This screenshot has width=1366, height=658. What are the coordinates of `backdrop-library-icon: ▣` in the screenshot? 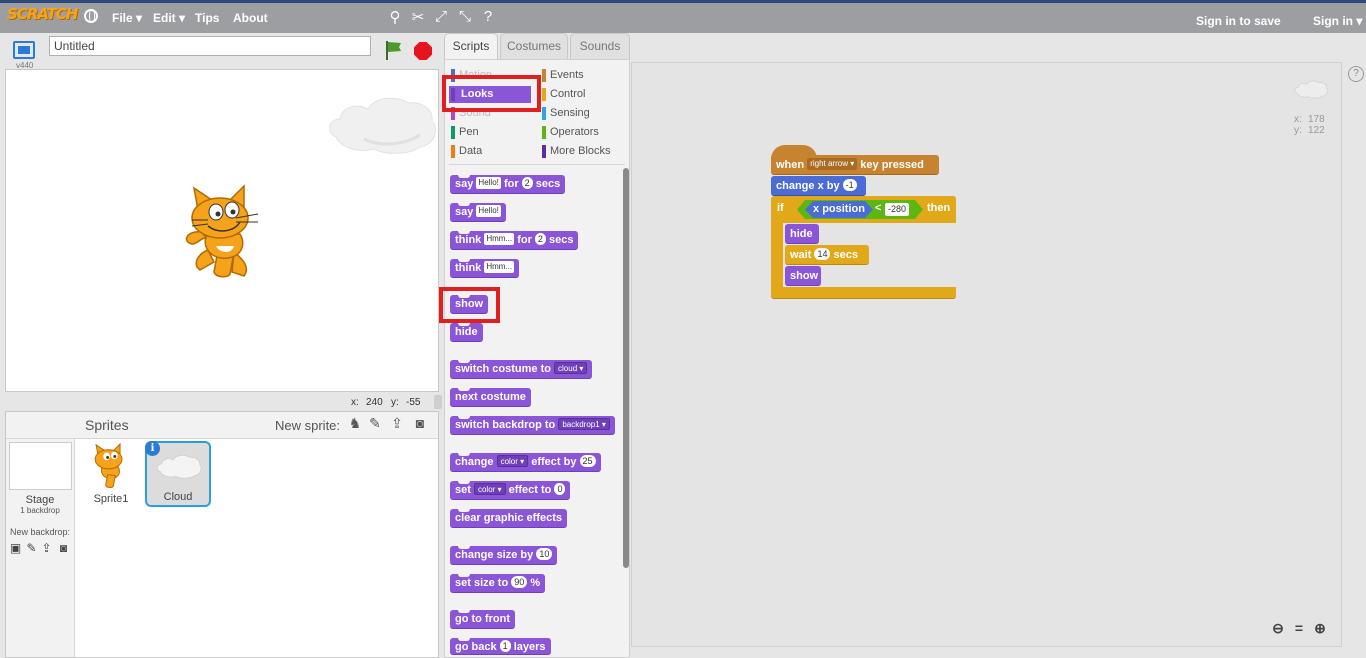 It's located at (15, 548).